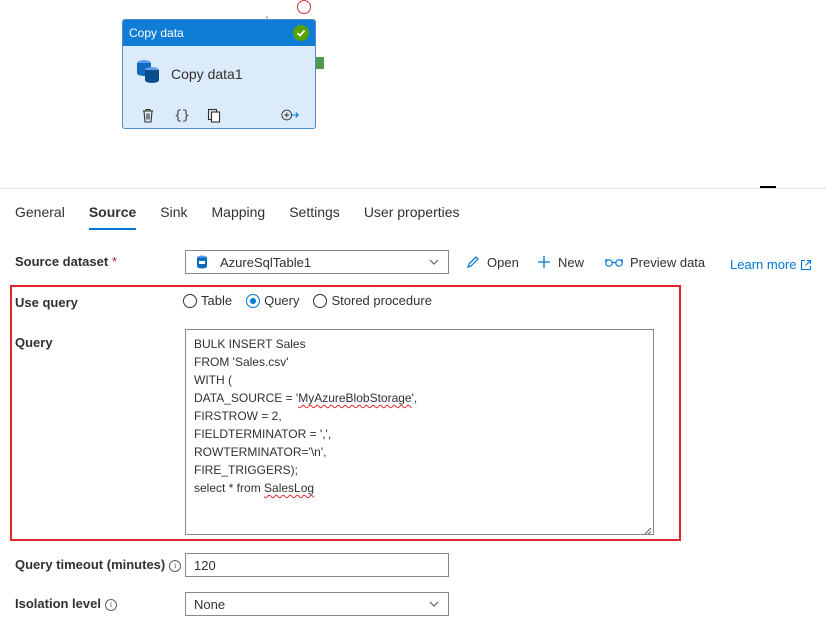  I want to click on sql-table-icon, so click(203, 262).